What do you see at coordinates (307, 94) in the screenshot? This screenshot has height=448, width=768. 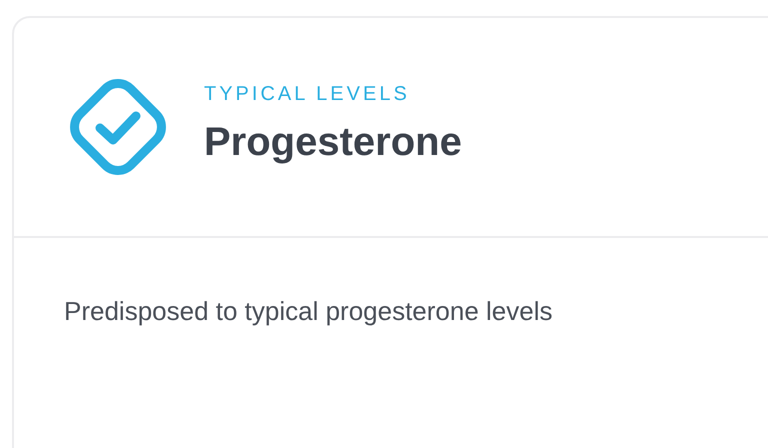 I see `status-label: TYPICAL LEVELS` at bounding box center [307, 94].